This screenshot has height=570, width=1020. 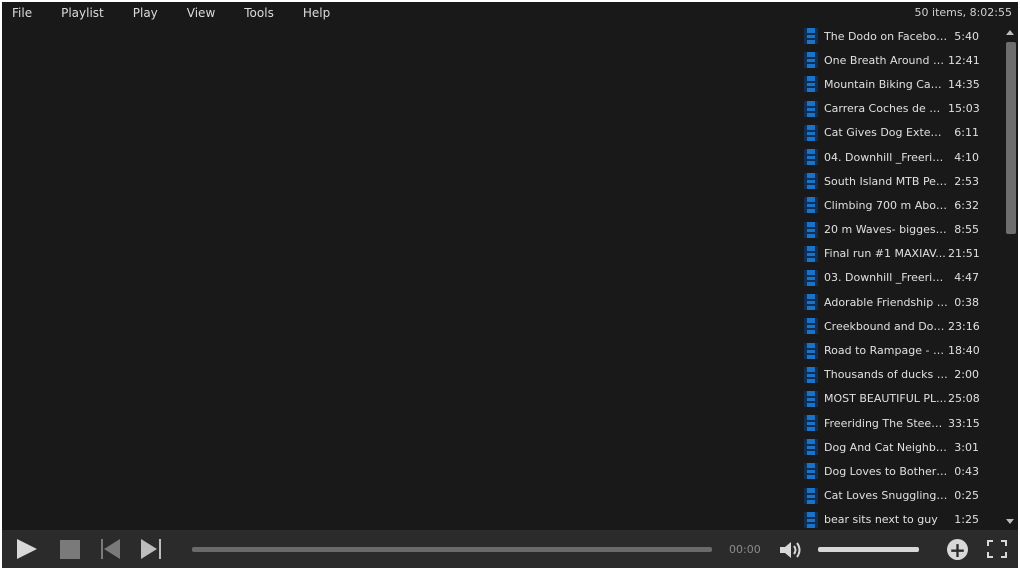 What do you see at coordinates (966, 375) in the screenshot?
I see `playlist-item-duration: 2:00` at bounding box center [966, 375].